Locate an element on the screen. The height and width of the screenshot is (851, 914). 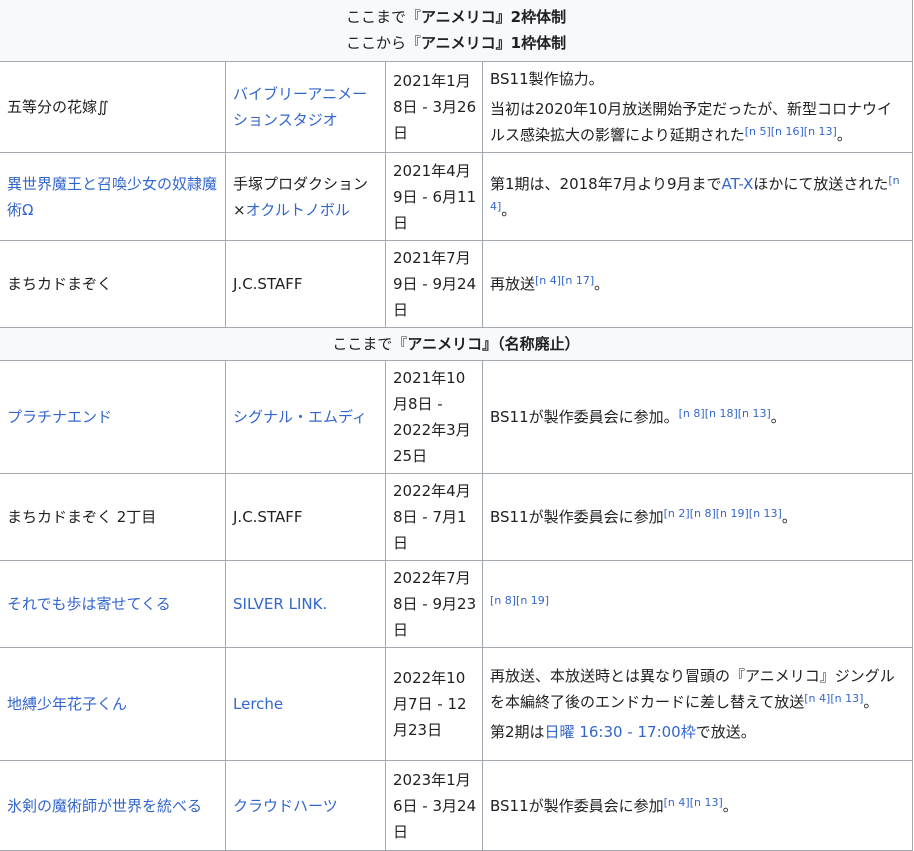
note-cell: BS11が製作委員会に参加[n 2][n 8][n 19][n 13]。 is located at coordinates (697, 517).